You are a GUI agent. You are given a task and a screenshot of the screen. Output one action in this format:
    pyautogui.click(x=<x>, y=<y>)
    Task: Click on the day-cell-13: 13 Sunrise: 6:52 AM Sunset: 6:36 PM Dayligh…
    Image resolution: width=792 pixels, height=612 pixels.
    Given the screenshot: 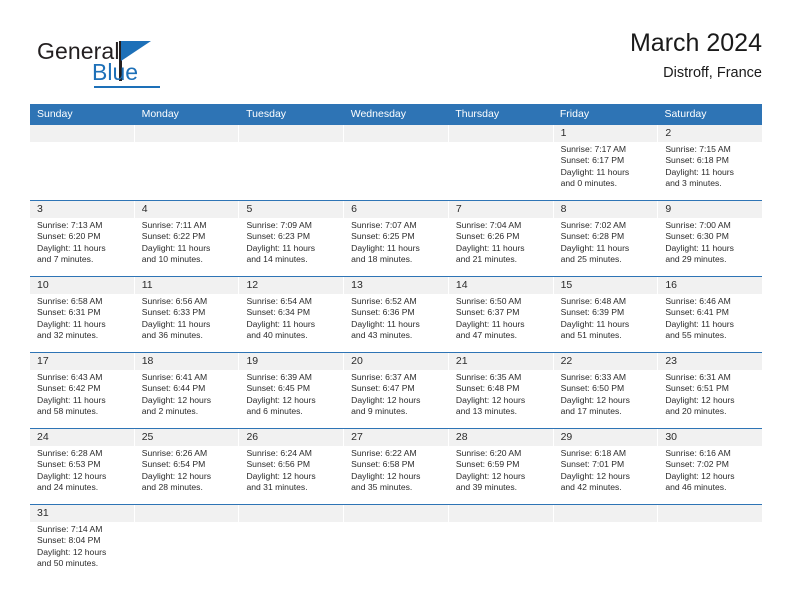 What is the action you would take?
    pyautogui.click(x=396, y=314)
    